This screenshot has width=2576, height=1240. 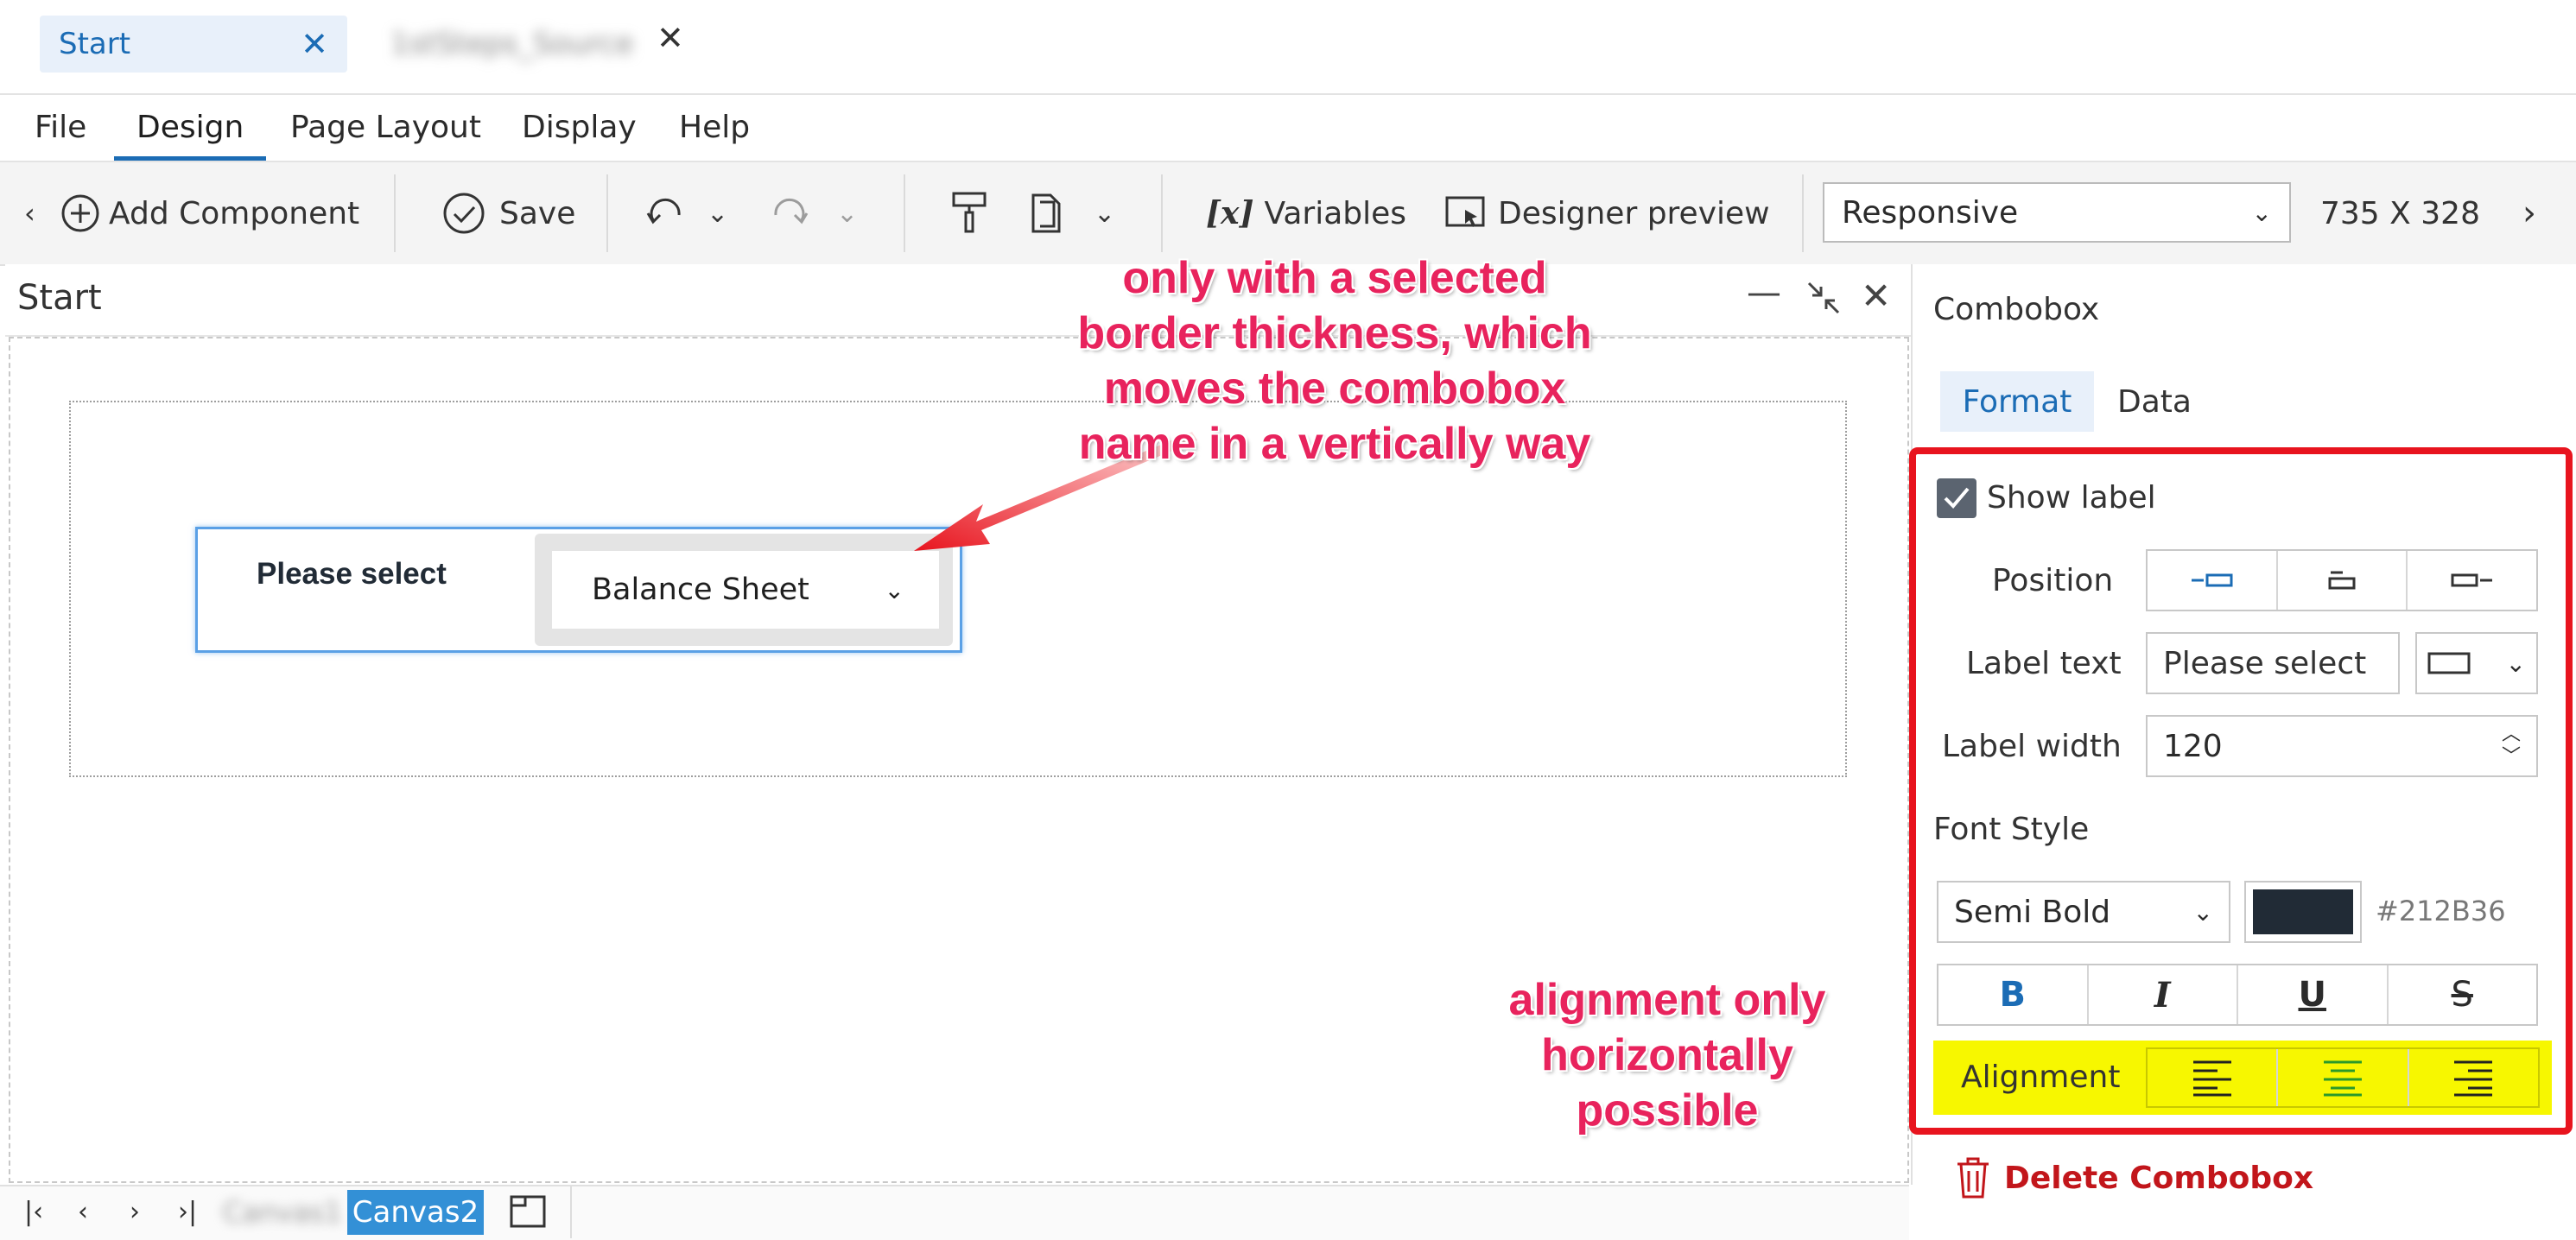 I want to click on alignment-row: Alignment, so click(x=2242, y=1078).